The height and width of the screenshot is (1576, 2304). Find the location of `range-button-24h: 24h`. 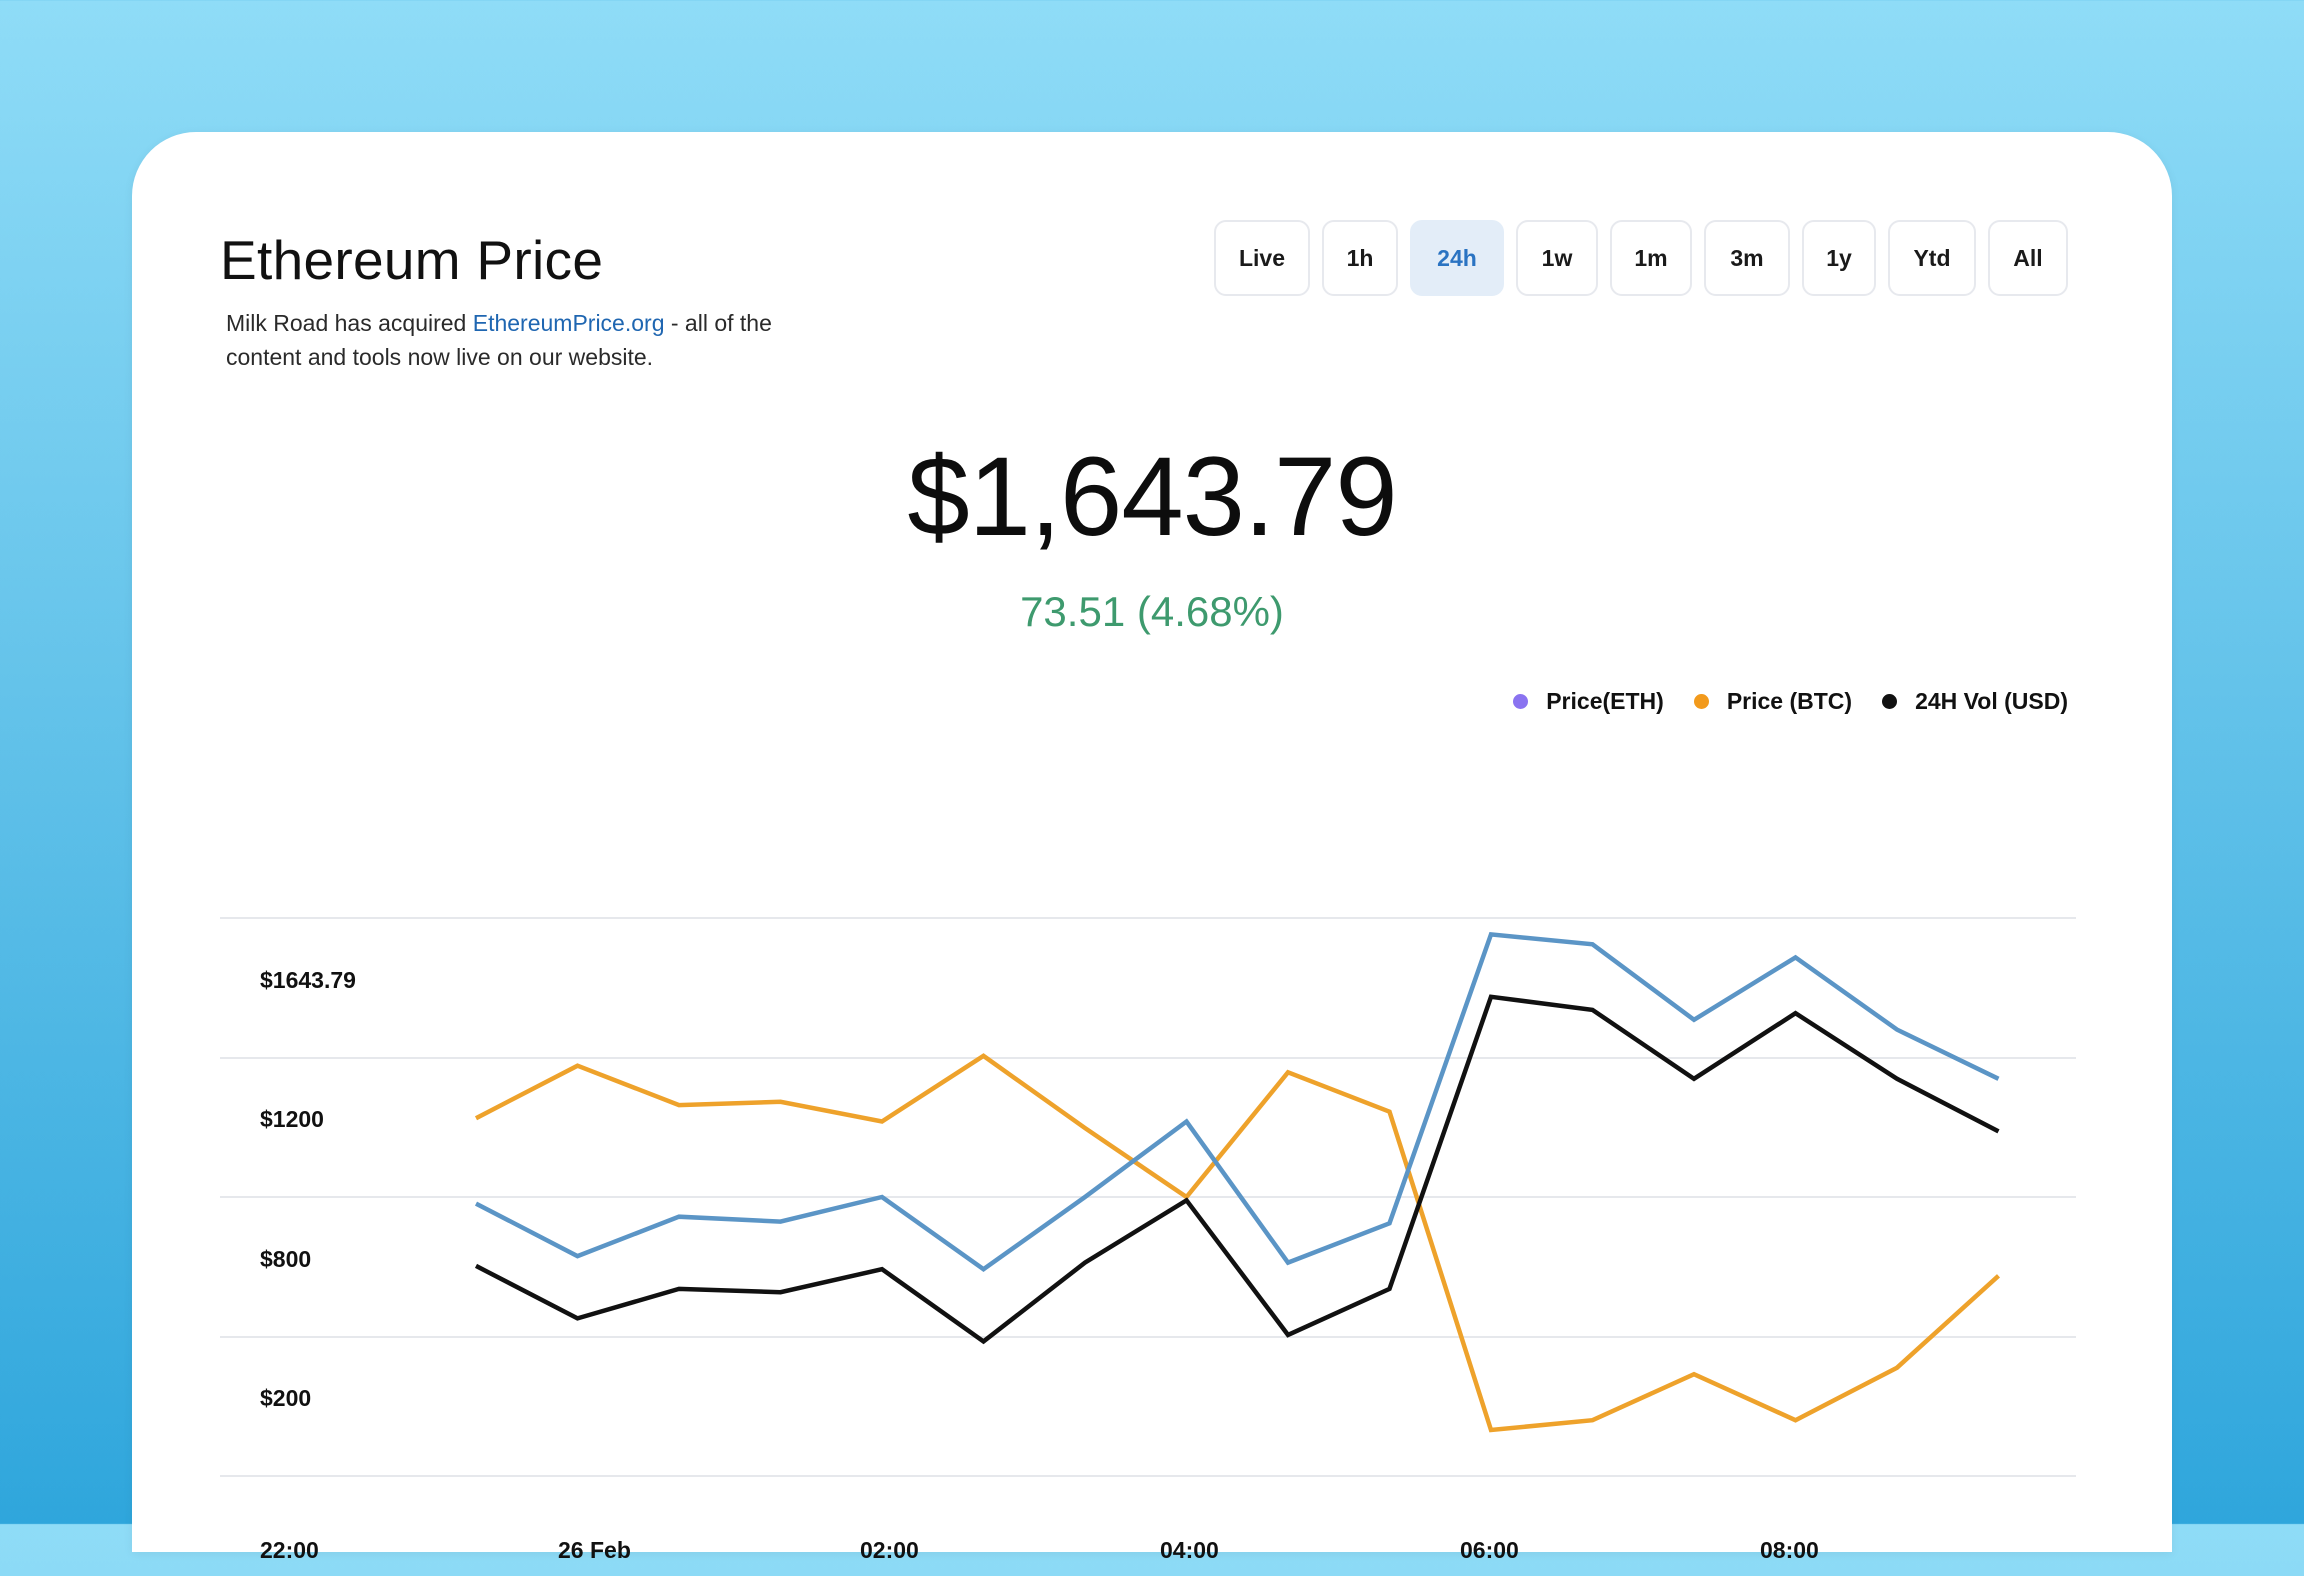

range-button-24h: 24h is located at coordinates (1457, 258).